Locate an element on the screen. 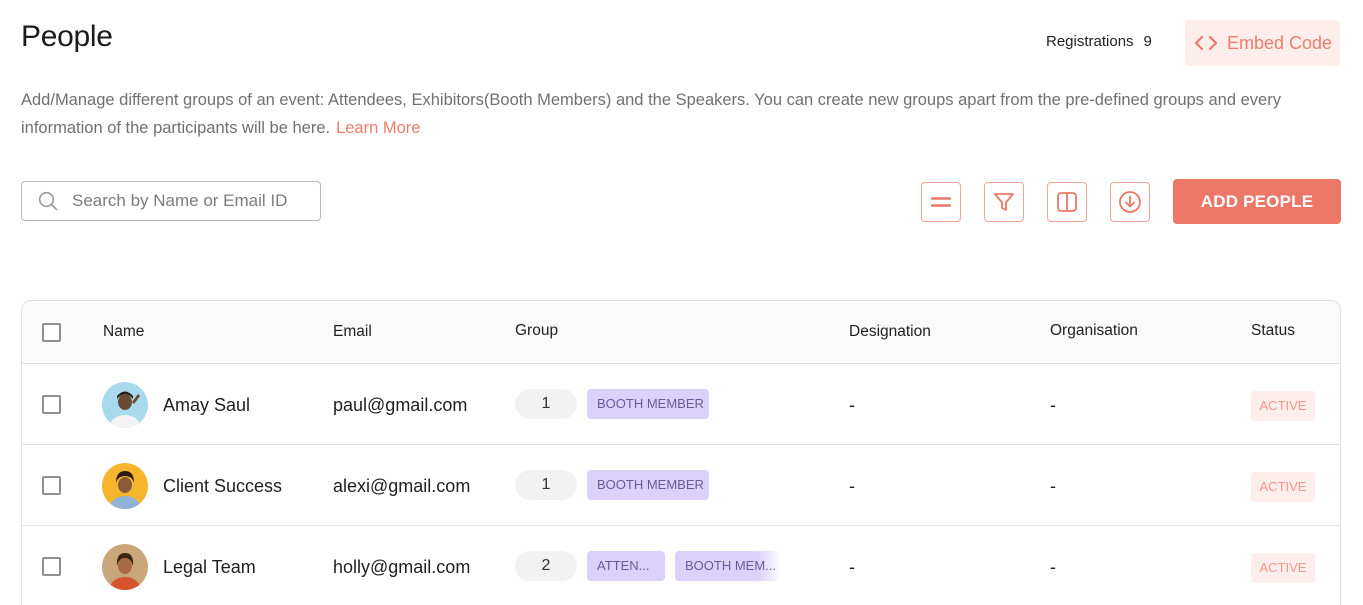 Image resolution: width=1363 pixels, height=605 pixels. person-name: Amay Saul is located at coordinates (206, 405).